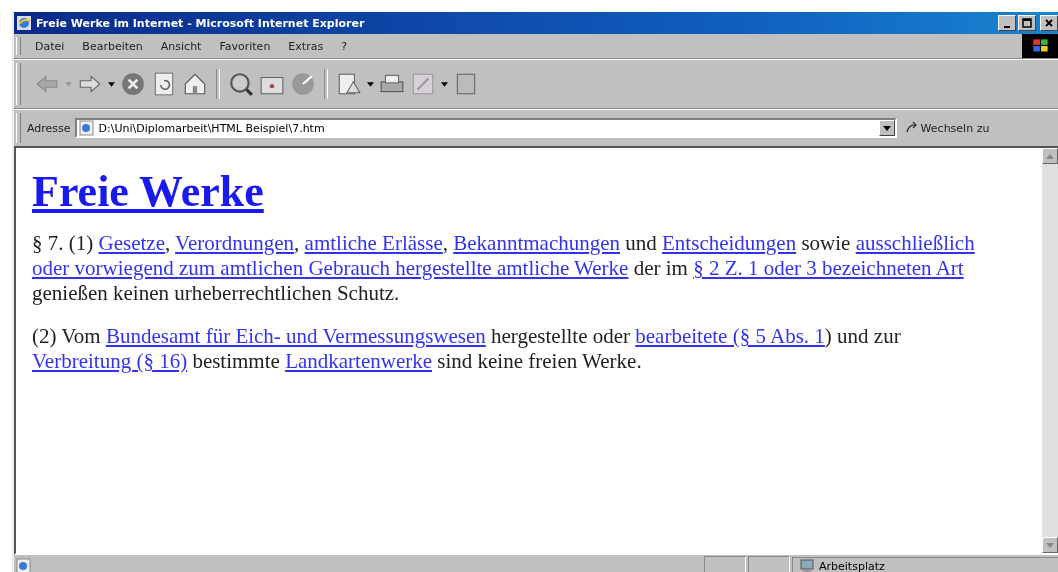 Image resolution: width=1058 pixels, height=572 pixels. Describe the element at coordinates (373, 243) in the screenshot. I see `text-link: amtliche Erlässe` at that location.